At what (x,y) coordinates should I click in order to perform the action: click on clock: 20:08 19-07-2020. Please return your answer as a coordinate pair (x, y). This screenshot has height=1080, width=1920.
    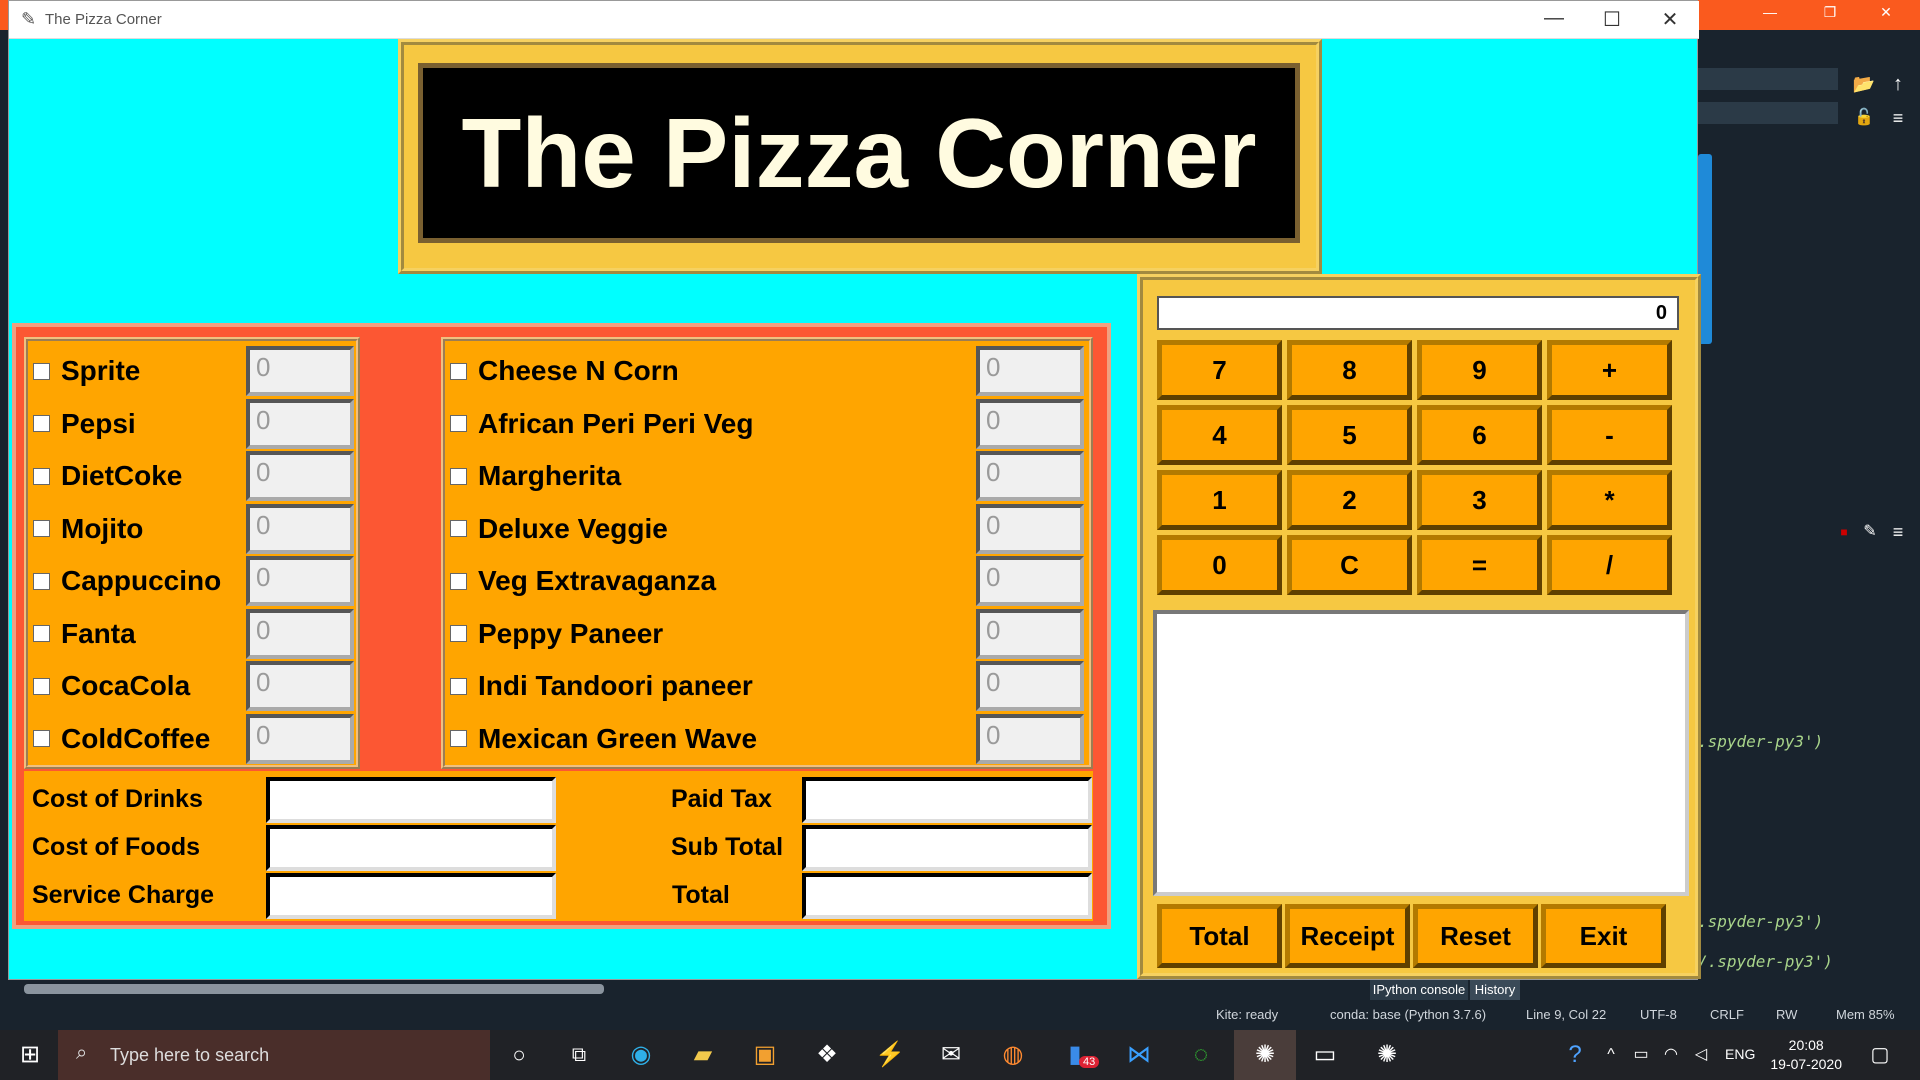
    Looking at the image, I should click on (1806, 1055).